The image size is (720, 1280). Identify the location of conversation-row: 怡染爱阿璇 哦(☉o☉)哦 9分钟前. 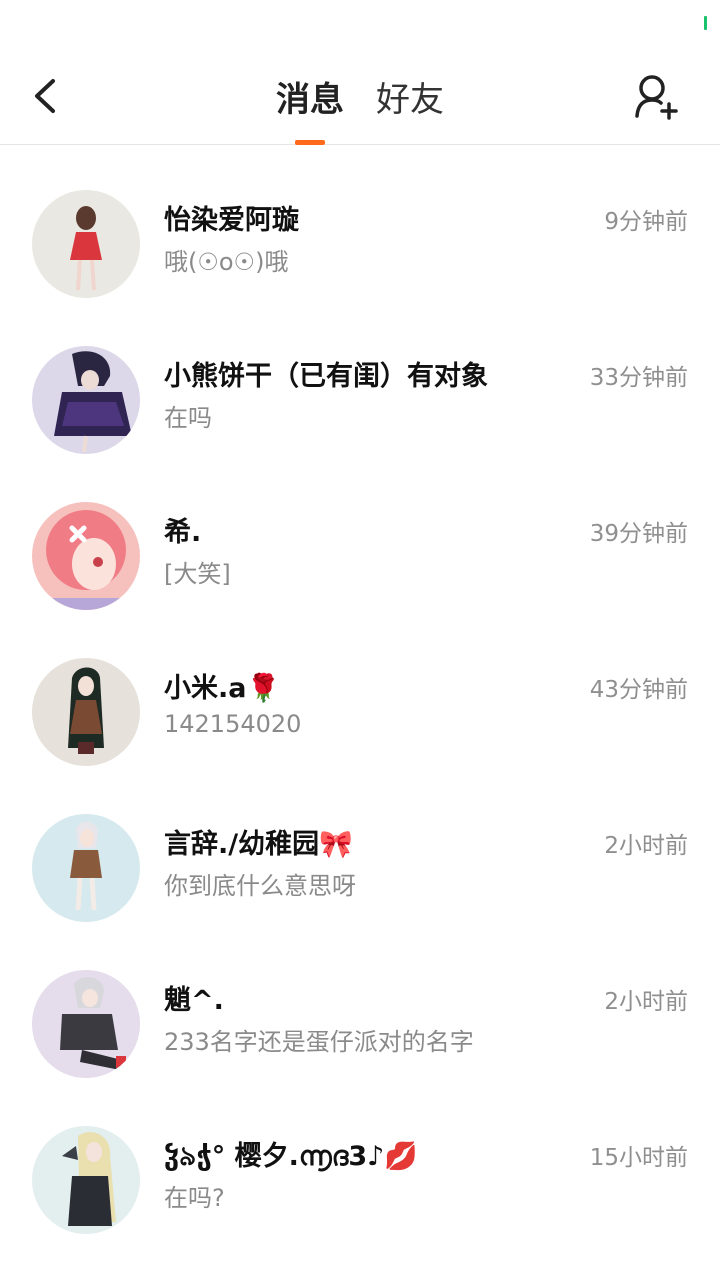
(360, 224).